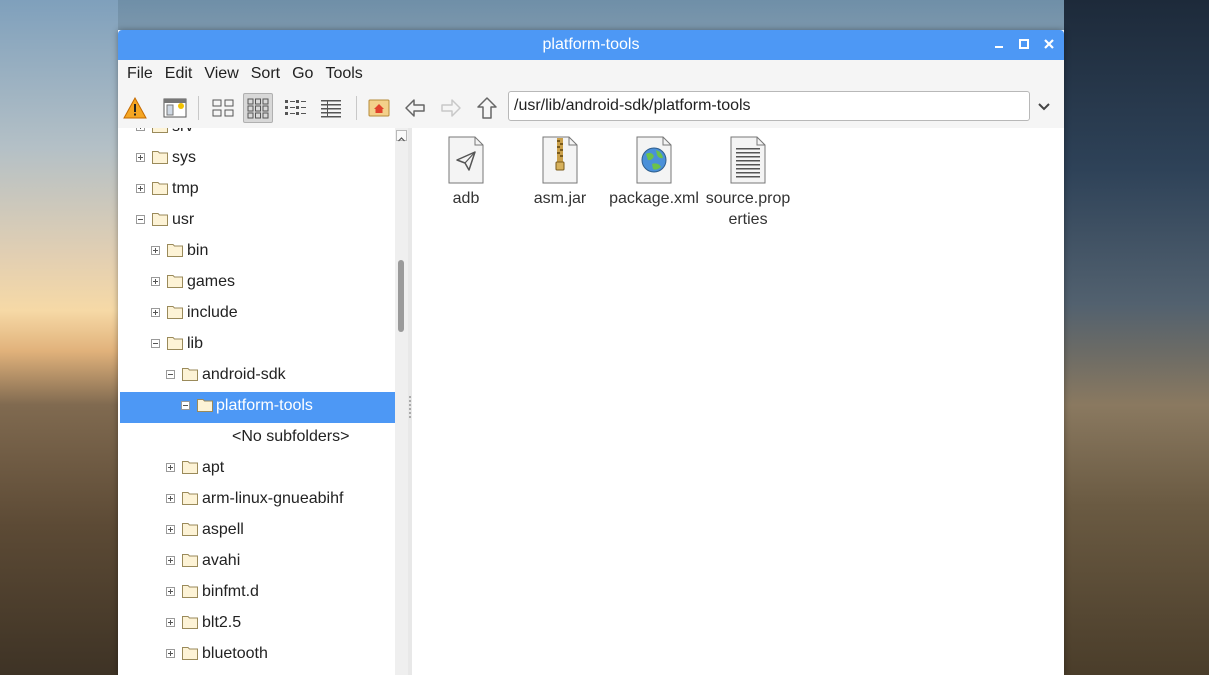 The width and height of the screenshot is (1209, 675). I want to click on splitter-grip, so click(410, 407).